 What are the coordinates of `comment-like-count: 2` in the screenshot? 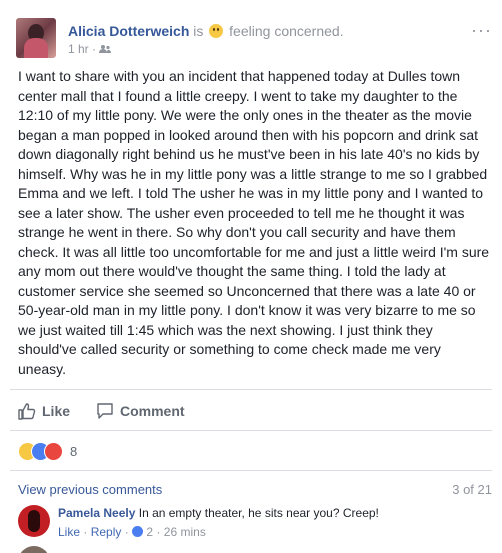 It's located at (149, 532).